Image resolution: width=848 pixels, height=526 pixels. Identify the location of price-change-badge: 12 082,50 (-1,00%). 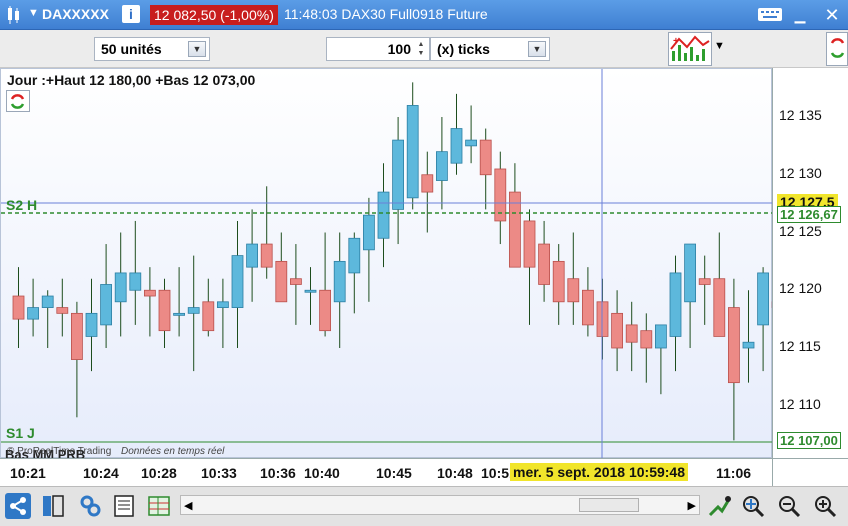
(214, 15).